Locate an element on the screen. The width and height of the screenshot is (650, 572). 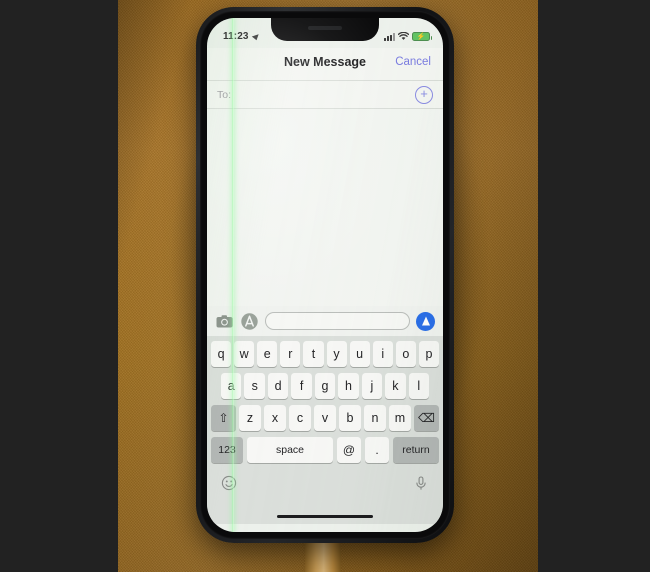
send-button is located at coordinates (425, 321).